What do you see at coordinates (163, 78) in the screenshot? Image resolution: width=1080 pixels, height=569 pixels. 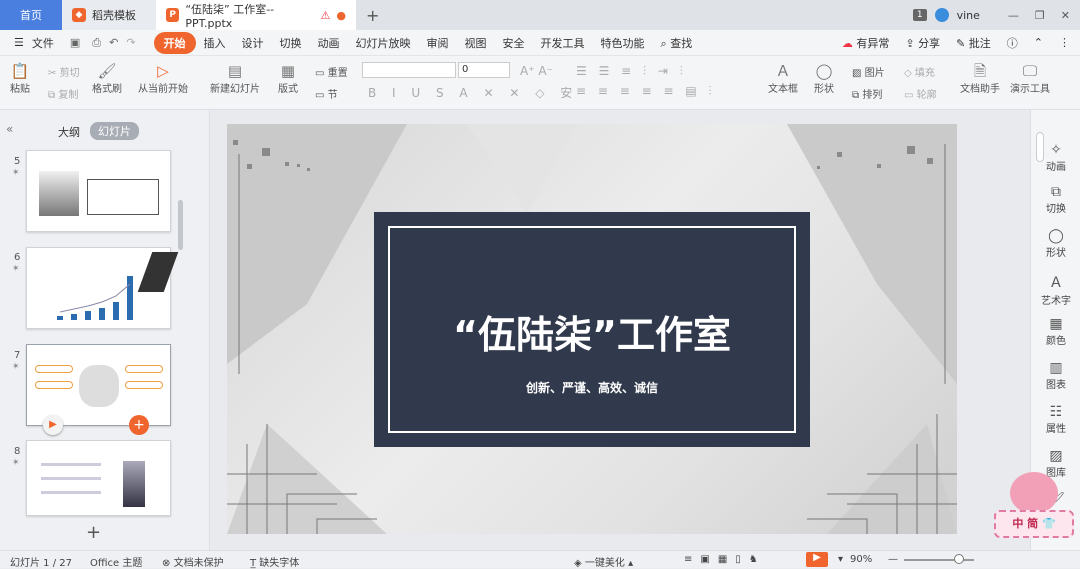 I see `from-current-button: ▷ 从当前开始` at bounding box center [163, 78].